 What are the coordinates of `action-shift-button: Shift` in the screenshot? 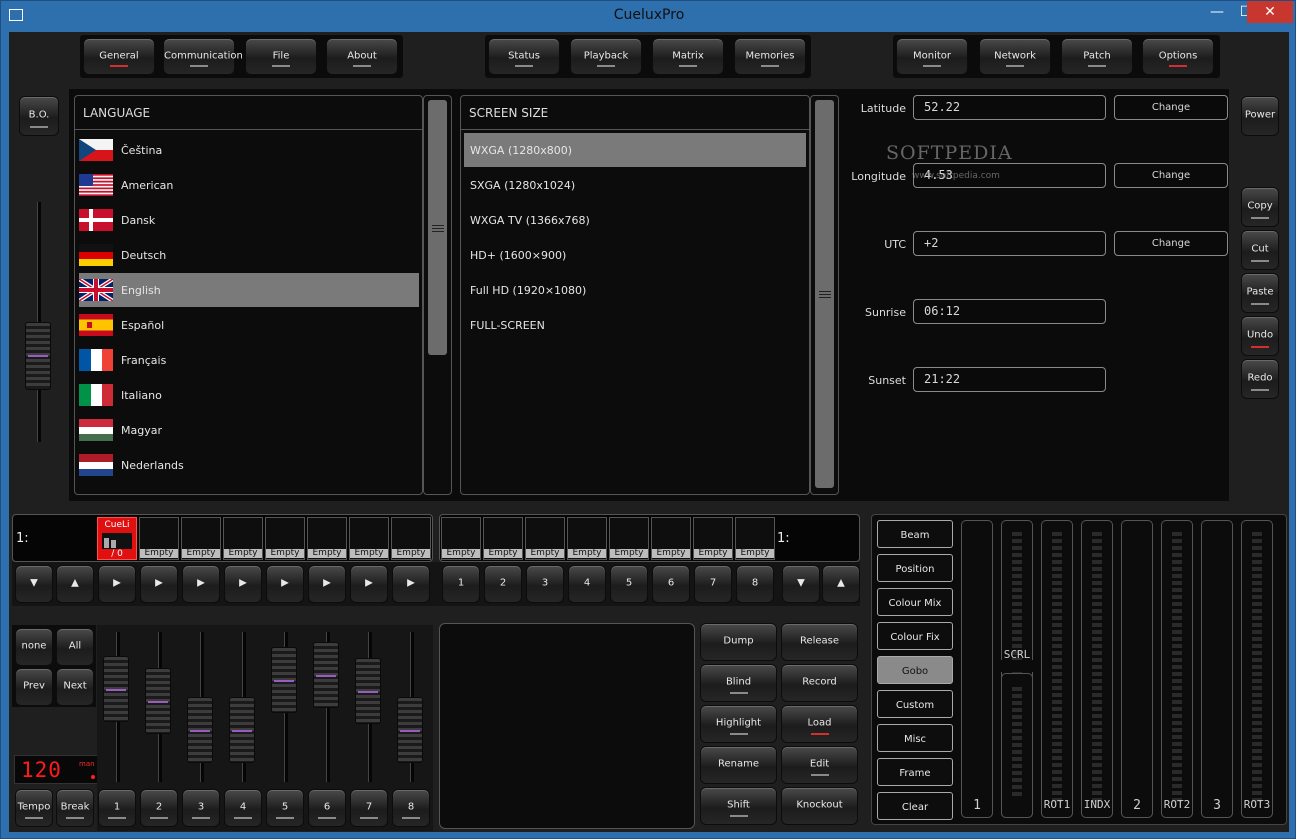 It's located at (738, 806).